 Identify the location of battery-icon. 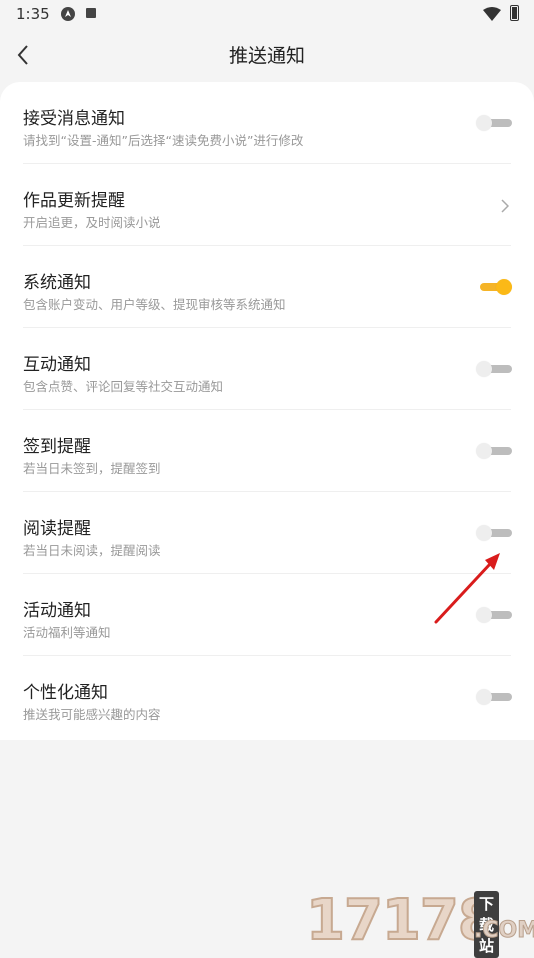
(514, 13).